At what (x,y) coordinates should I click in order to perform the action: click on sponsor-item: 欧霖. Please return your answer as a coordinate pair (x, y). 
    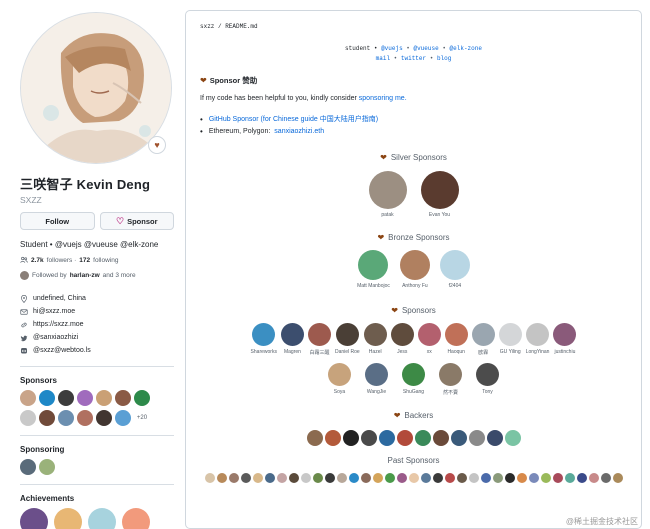
    Looking at the image, I should click on (483, 339).